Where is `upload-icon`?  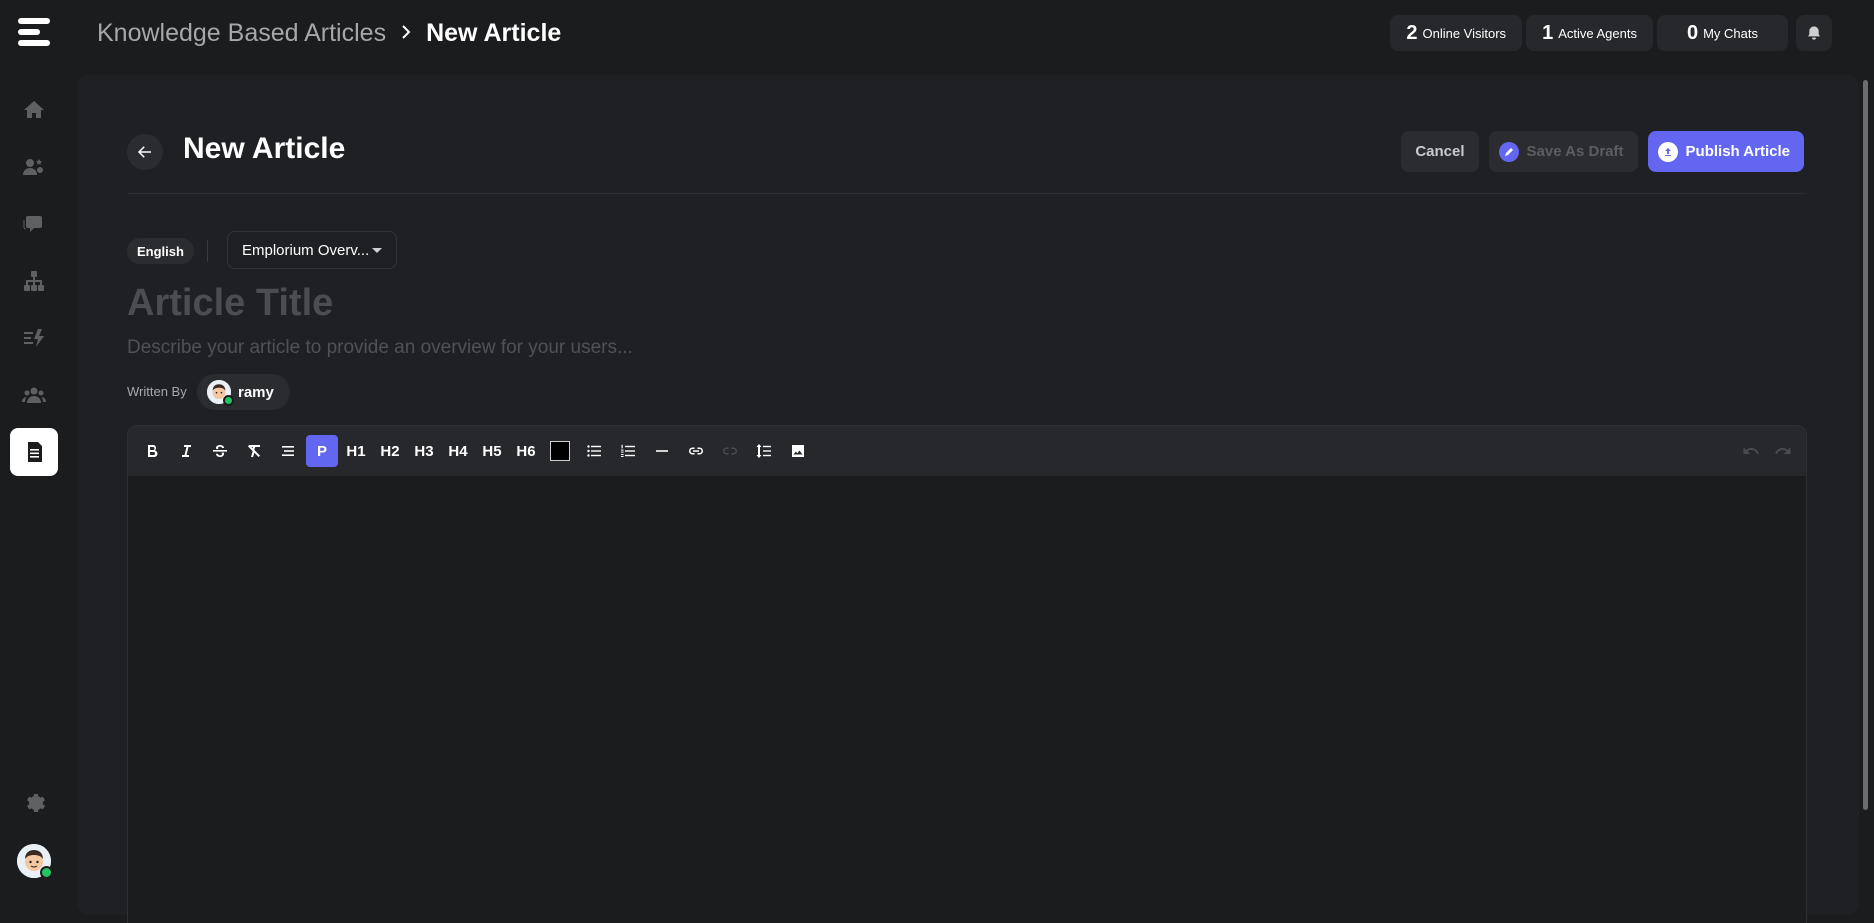
upload-icon is located at coordinates (1667, 151).